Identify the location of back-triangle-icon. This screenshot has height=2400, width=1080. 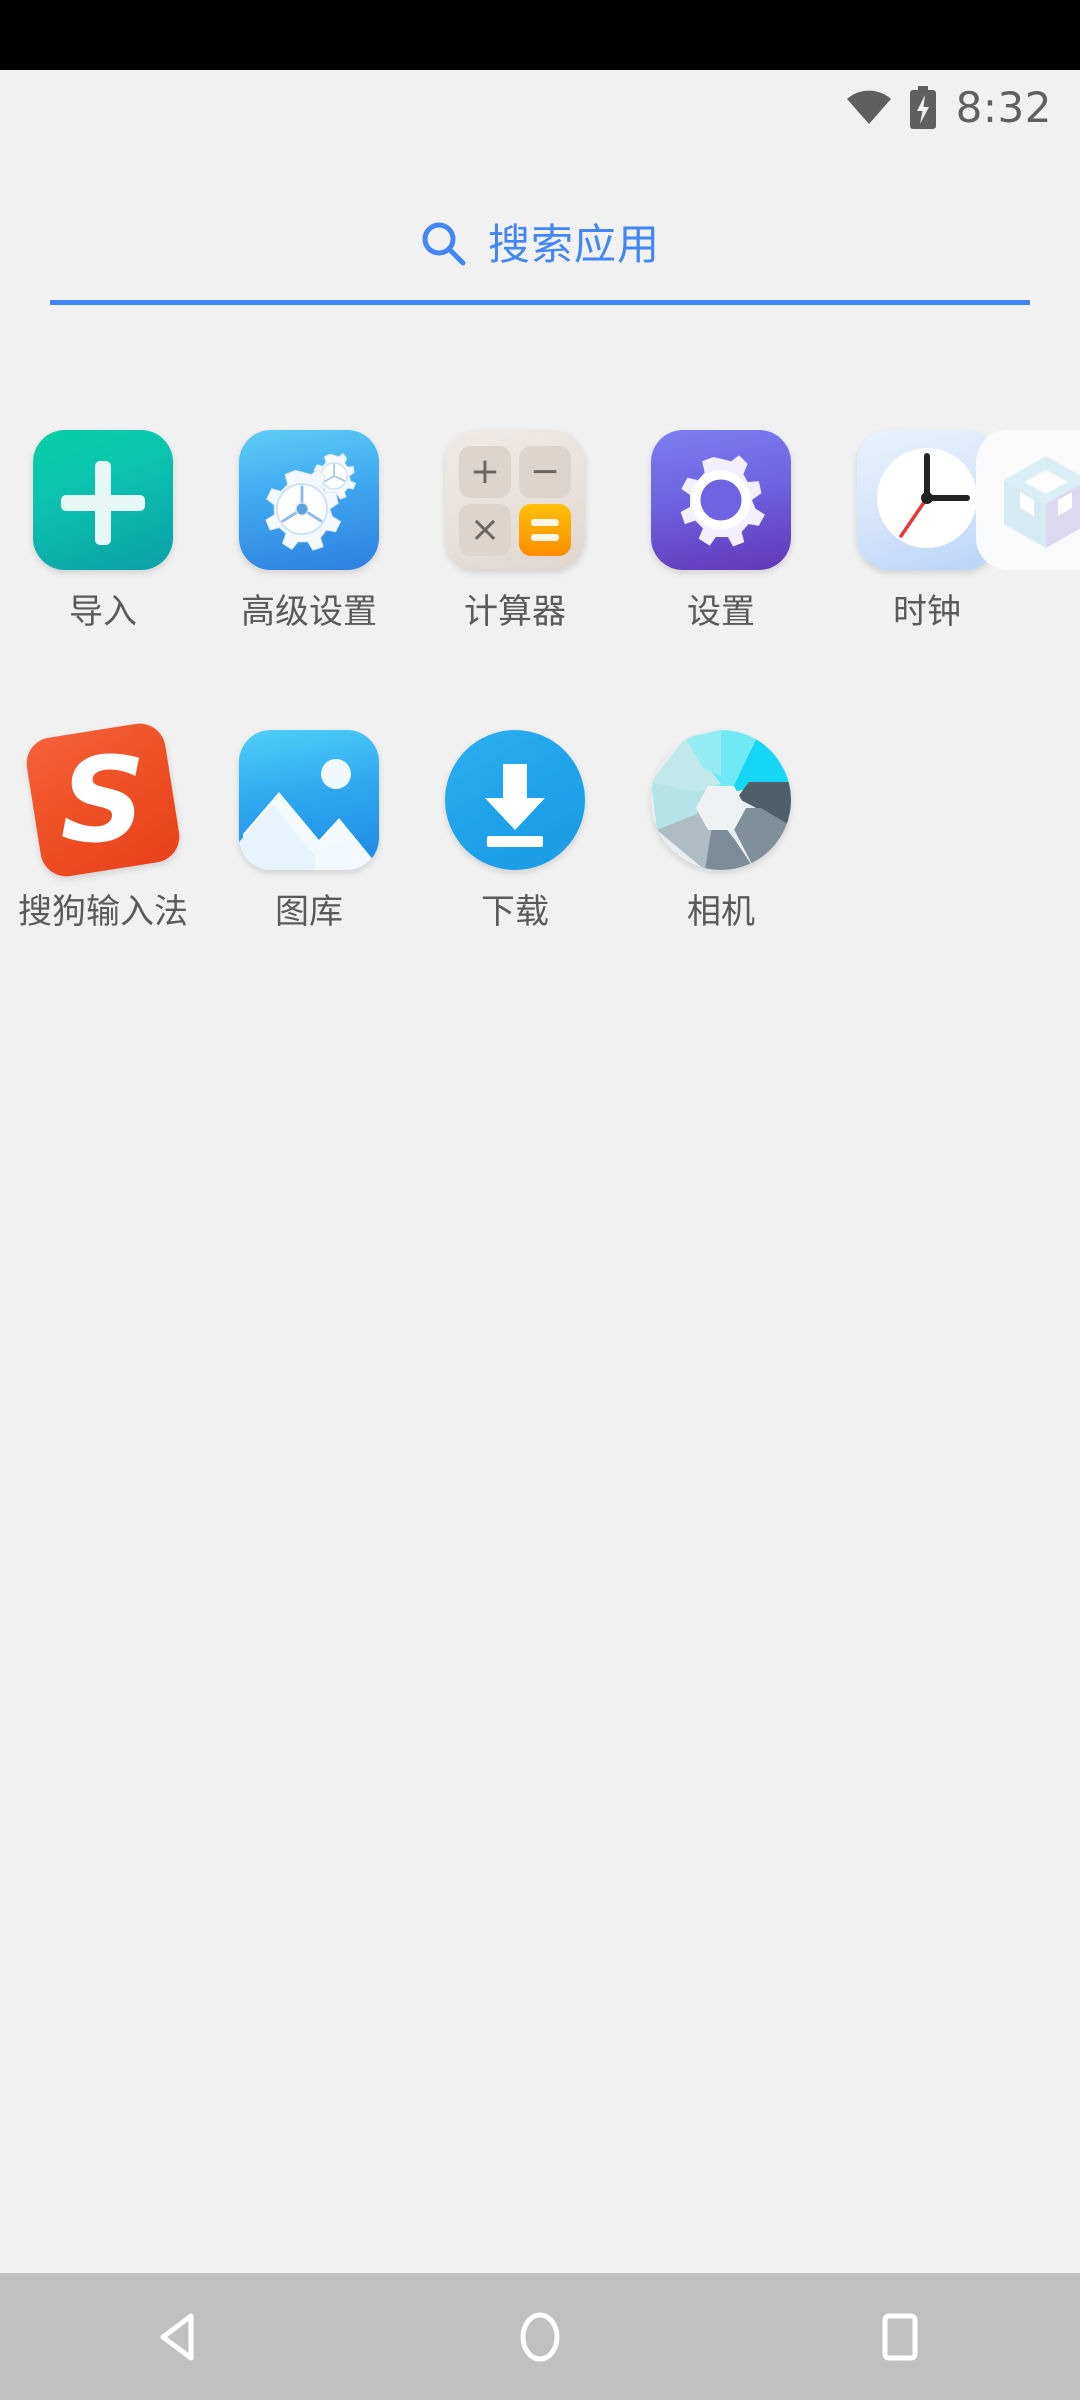
(177, 2336).